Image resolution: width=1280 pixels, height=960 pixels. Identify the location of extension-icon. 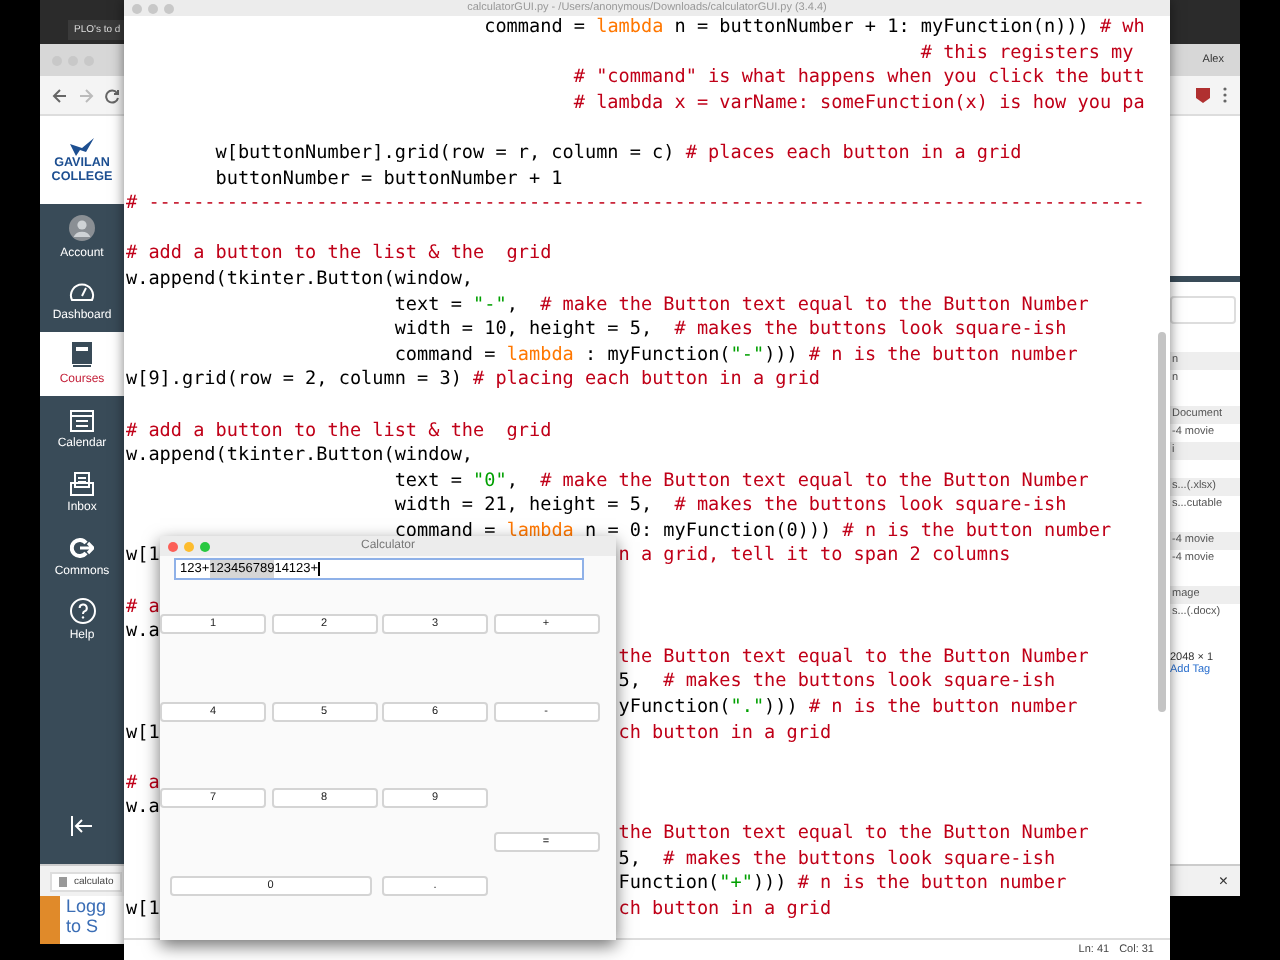
(1203, 95).